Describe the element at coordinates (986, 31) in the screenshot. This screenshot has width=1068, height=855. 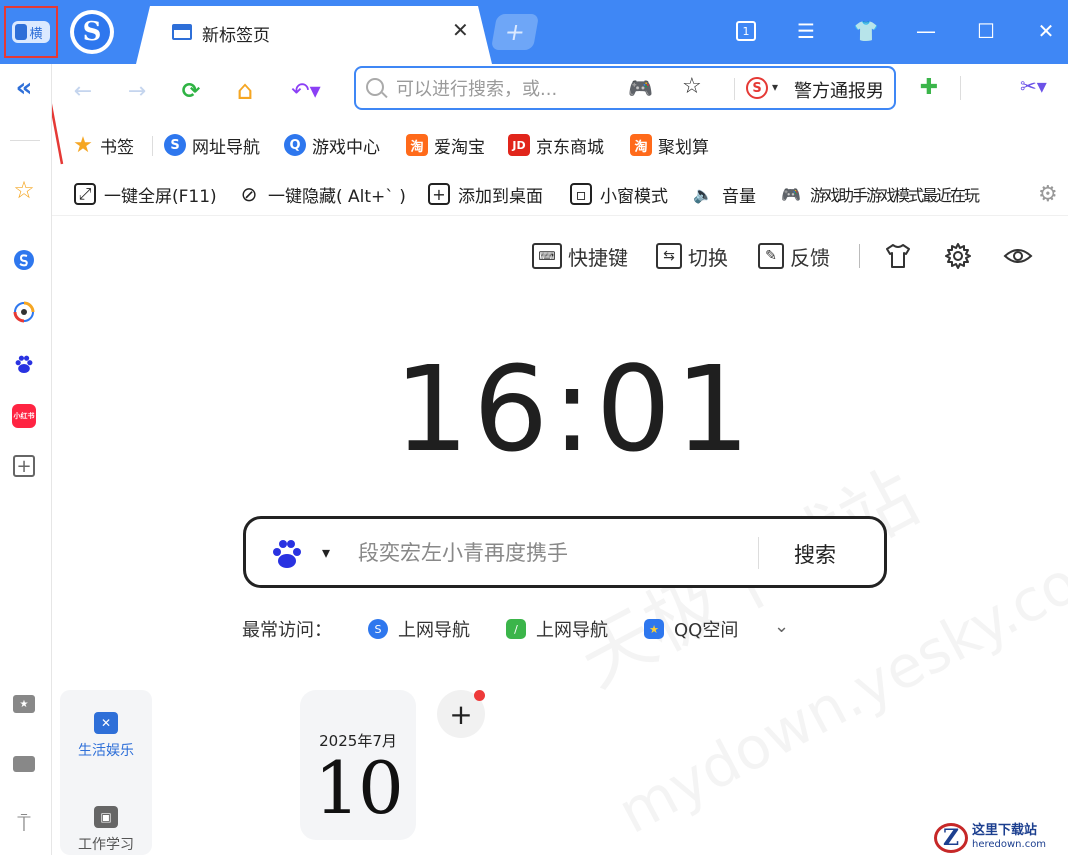
I see `maximize-button: ☐` at that location.